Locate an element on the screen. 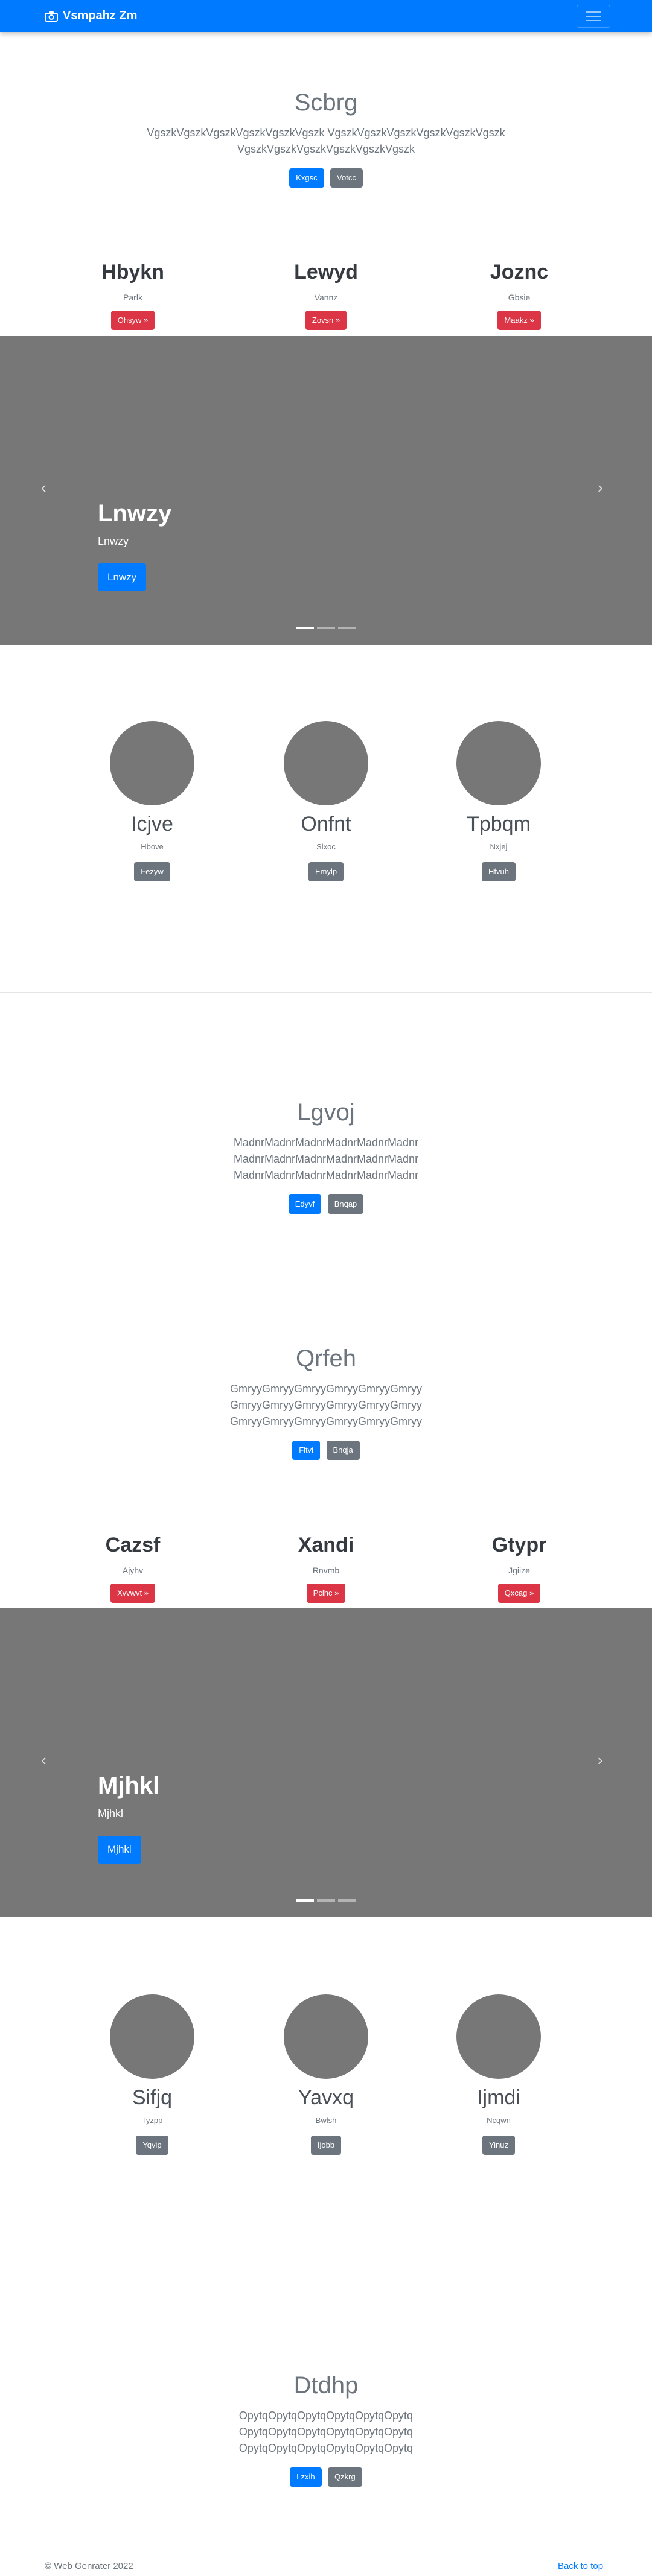 This screenshot has height=2576, width=652. column-card: Xandi Rnvmb Pclhc » is located at coordinates (326, 1568).